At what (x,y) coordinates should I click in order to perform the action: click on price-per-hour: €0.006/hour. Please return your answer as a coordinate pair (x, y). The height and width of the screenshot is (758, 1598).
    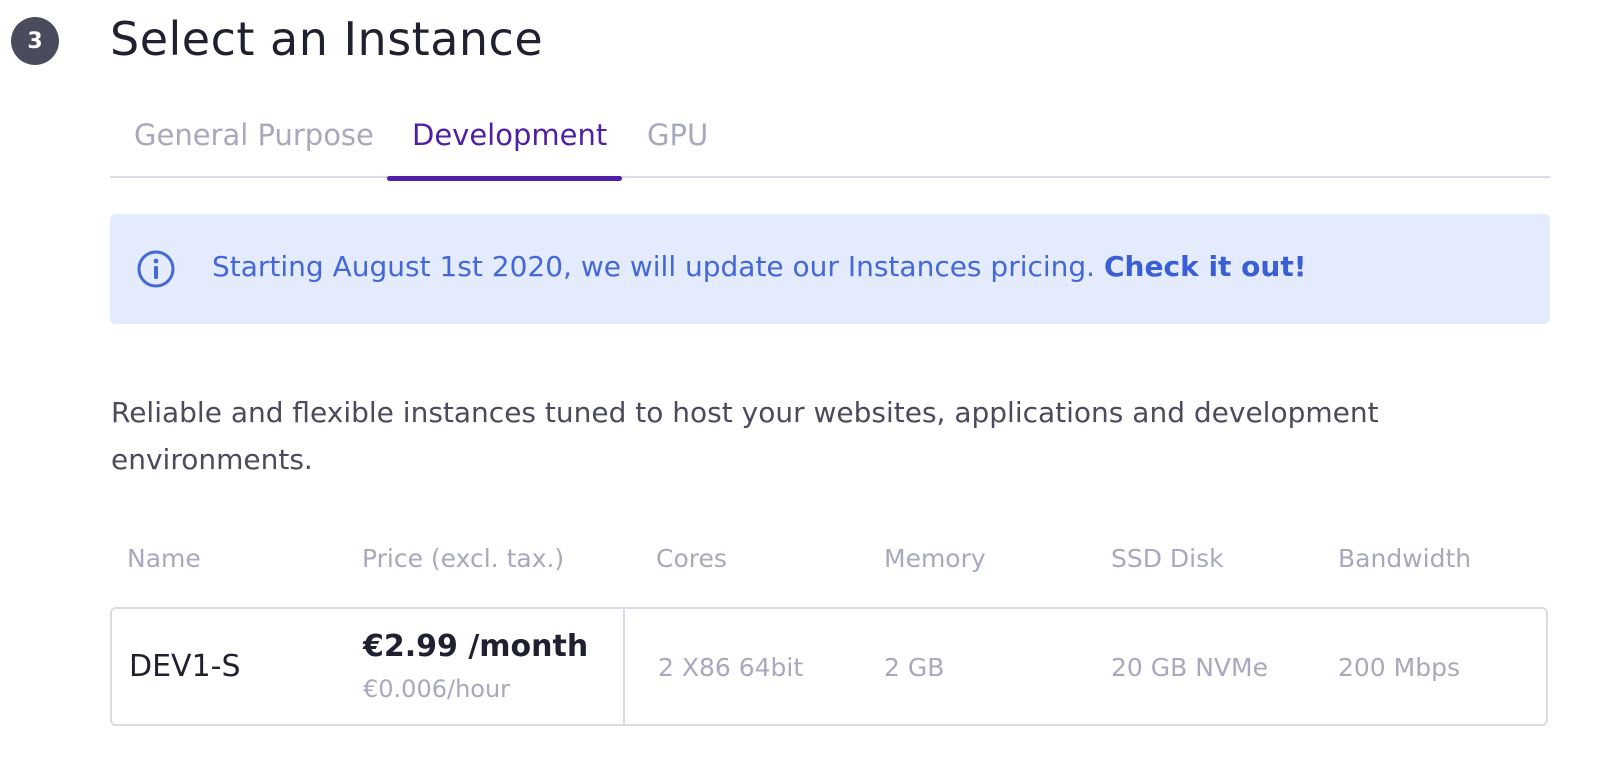
    Looking at the image, I should click on (437, 689).